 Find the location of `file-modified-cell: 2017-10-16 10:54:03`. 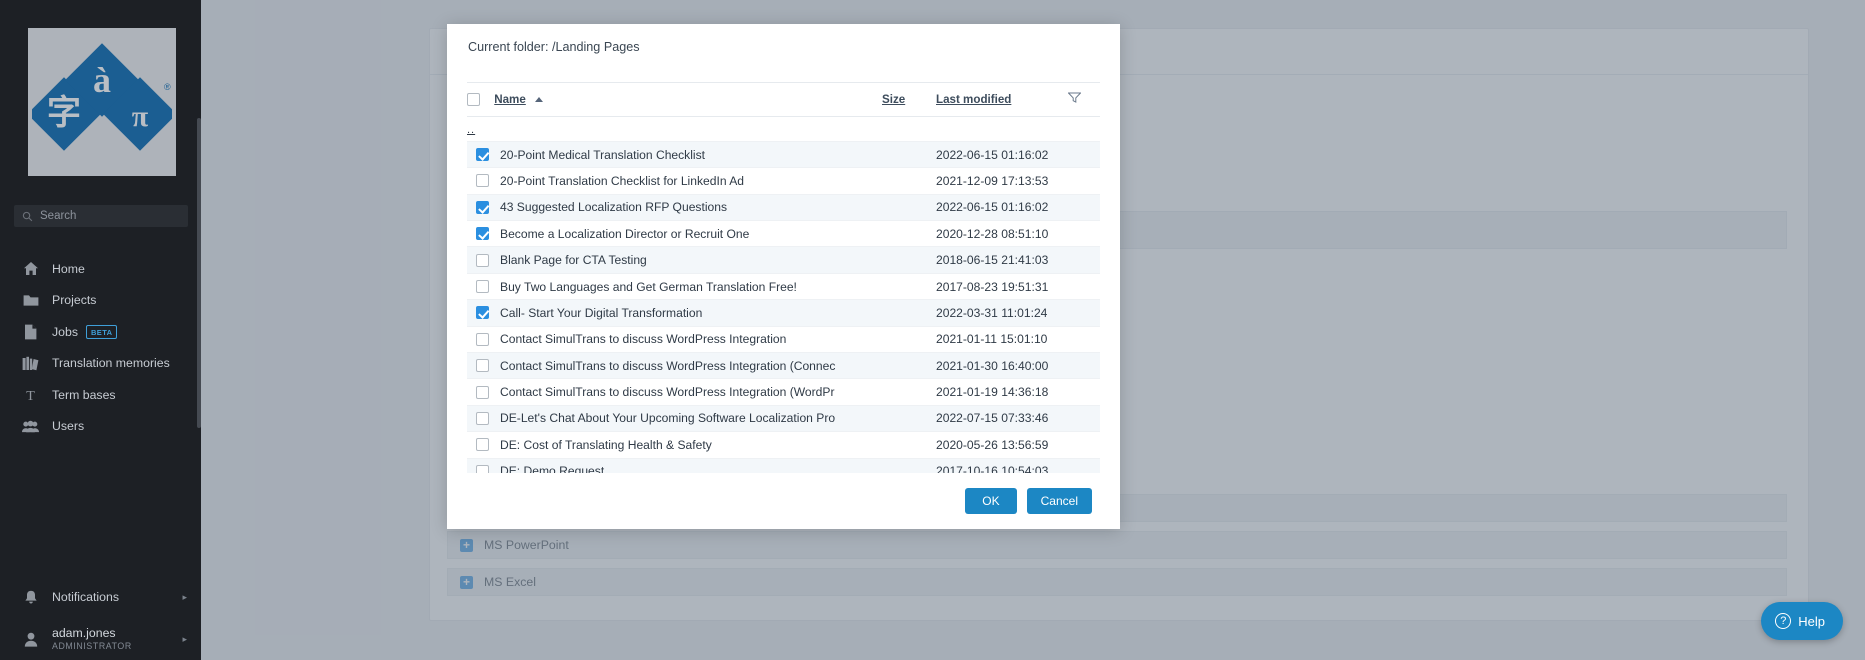

file-modified-cell: 2017-10-16 10:54:03 is located at coordinates (1002, 465).